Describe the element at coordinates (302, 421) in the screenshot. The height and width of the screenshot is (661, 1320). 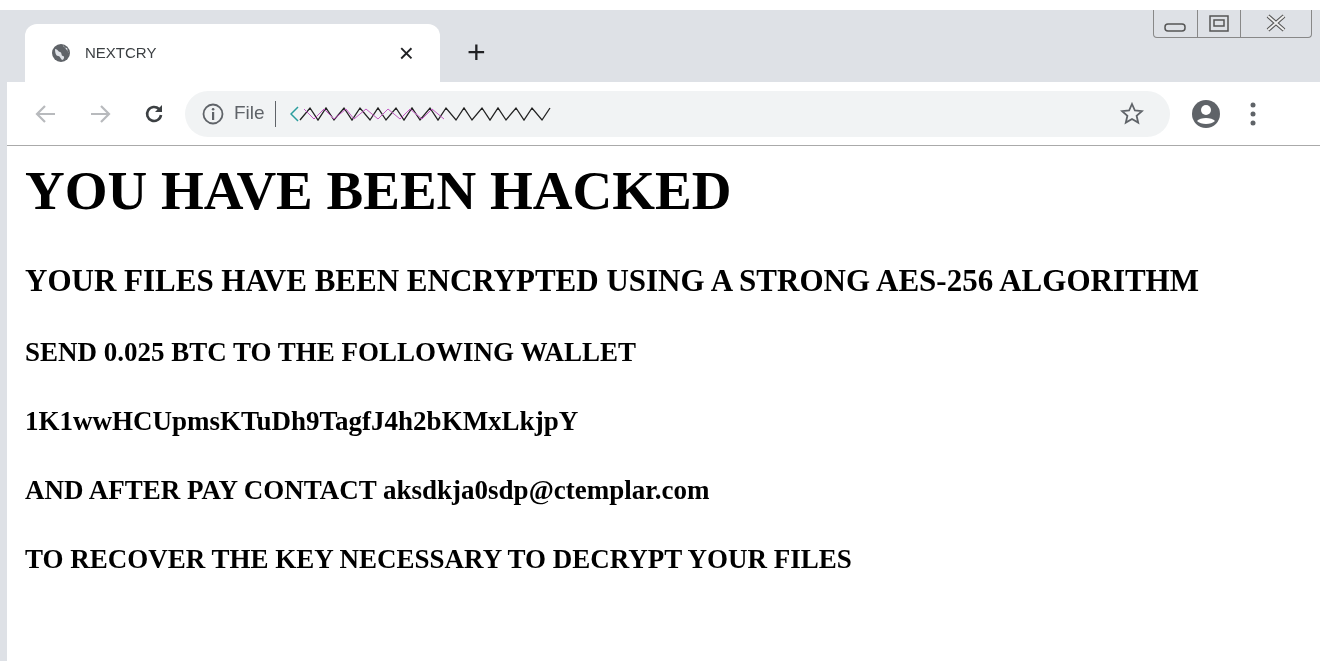
I see `message-line: 1K1wwHCUpmsKTuDh9TagfJ4h2bKMxLkjpY` at that location.